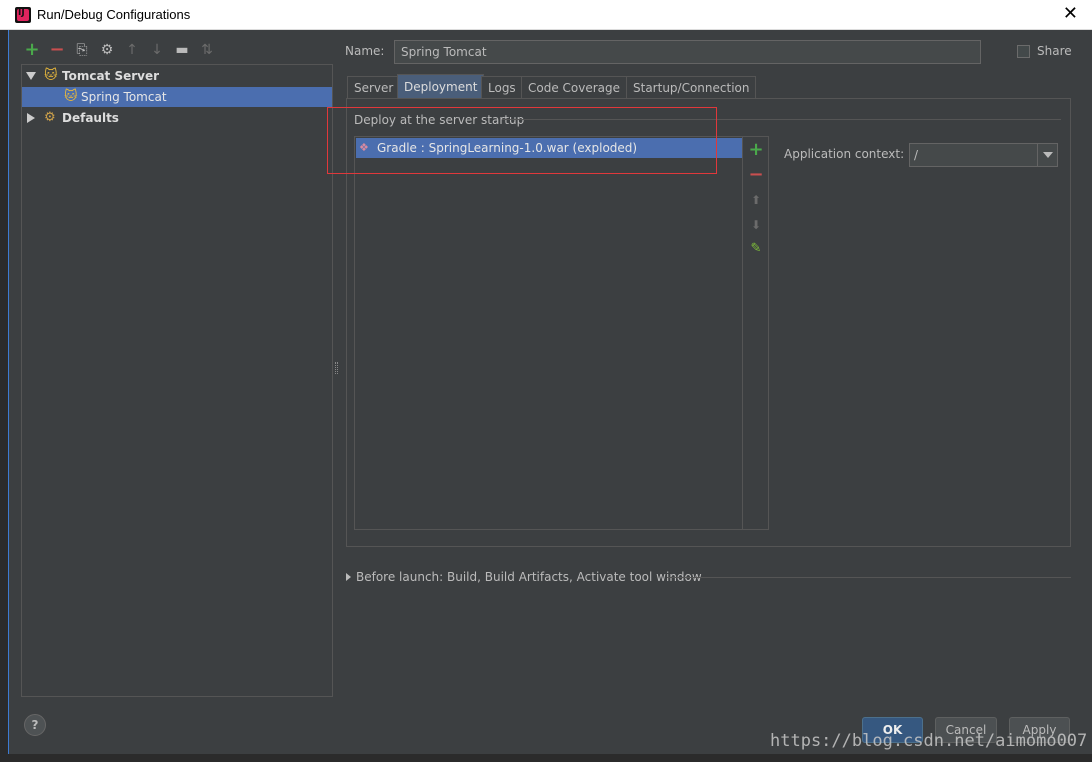 This screenshot has width=1092, height=762. I want to click on share-checkbox, so click(1023, 51).